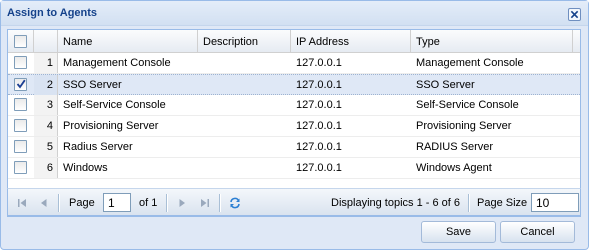 This screenshot has width=589, height=250. I want to click on close-icon, so click(574, 14).